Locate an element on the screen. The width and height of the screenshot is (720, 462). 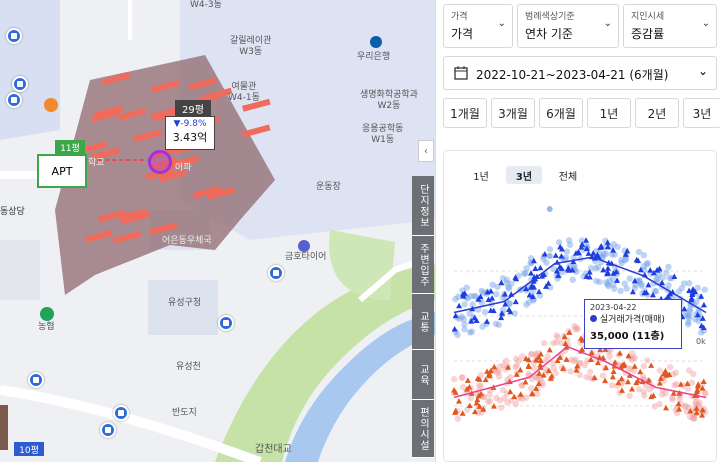
label-w4-3: W4-3동 is located at coordinates (206, 5).